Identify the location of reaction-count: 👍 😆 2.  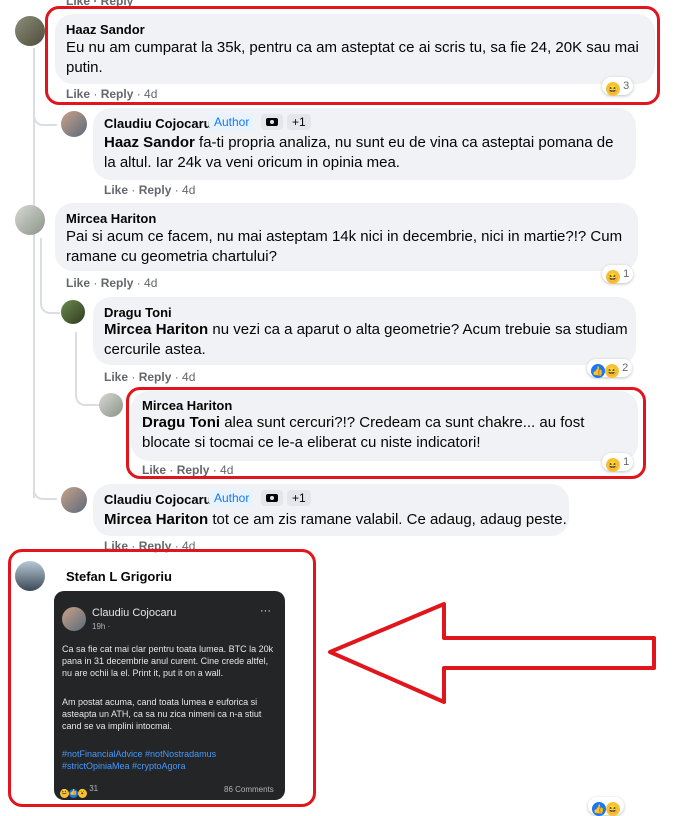
(610, 368).